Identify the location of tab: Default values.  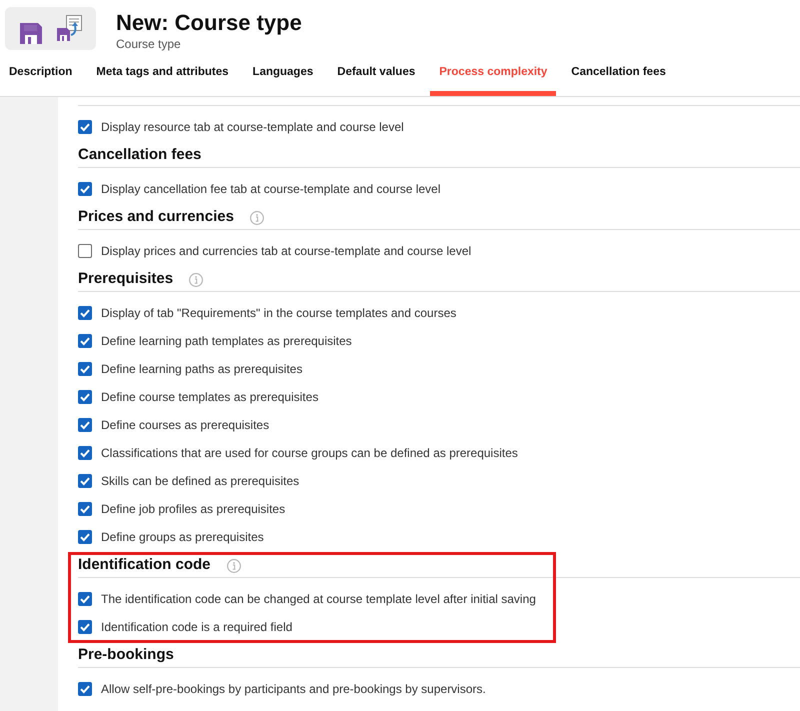
(376, 77).